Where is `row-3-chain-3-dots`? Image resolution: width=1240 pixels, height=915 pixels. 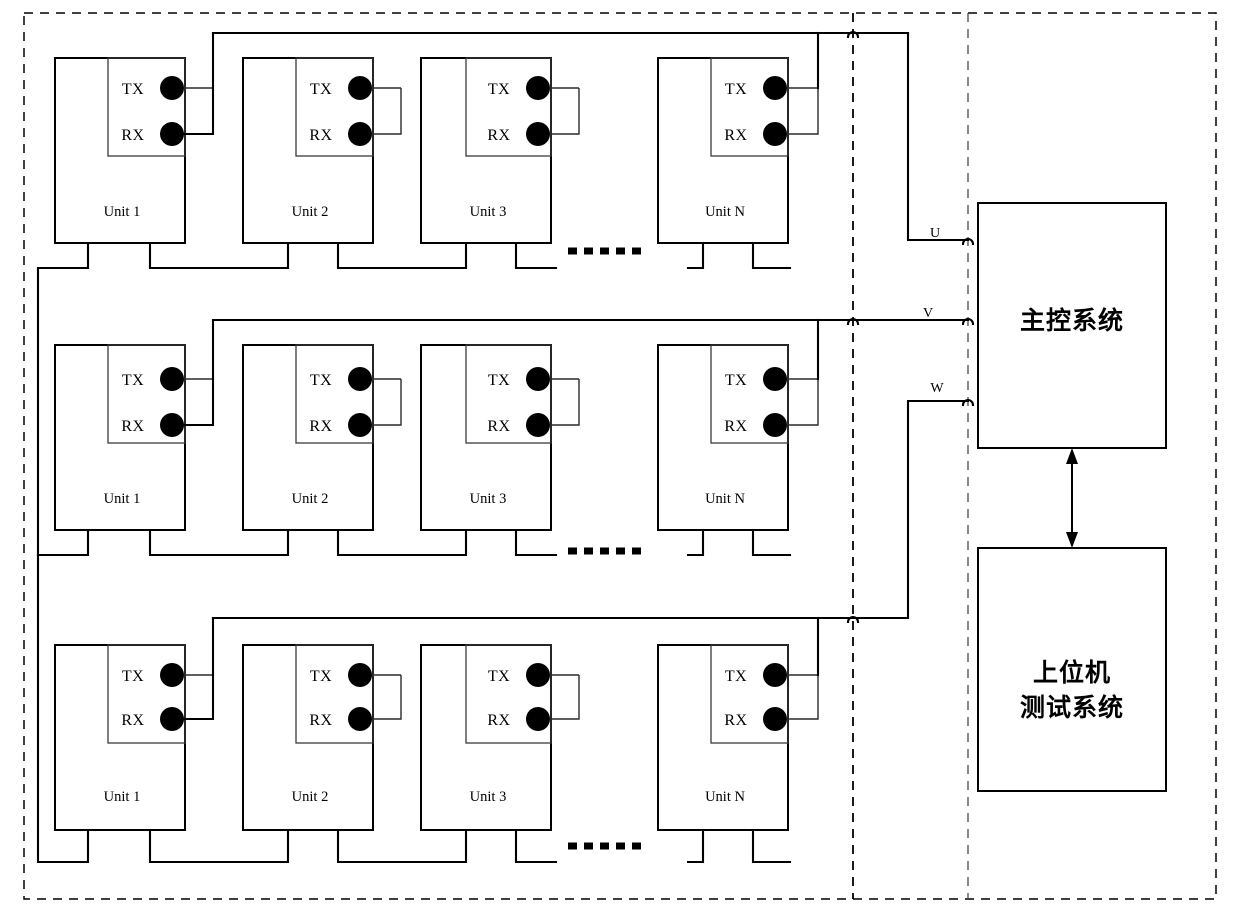
row-3-chain-3-dots is located at coordinates (536, 846).